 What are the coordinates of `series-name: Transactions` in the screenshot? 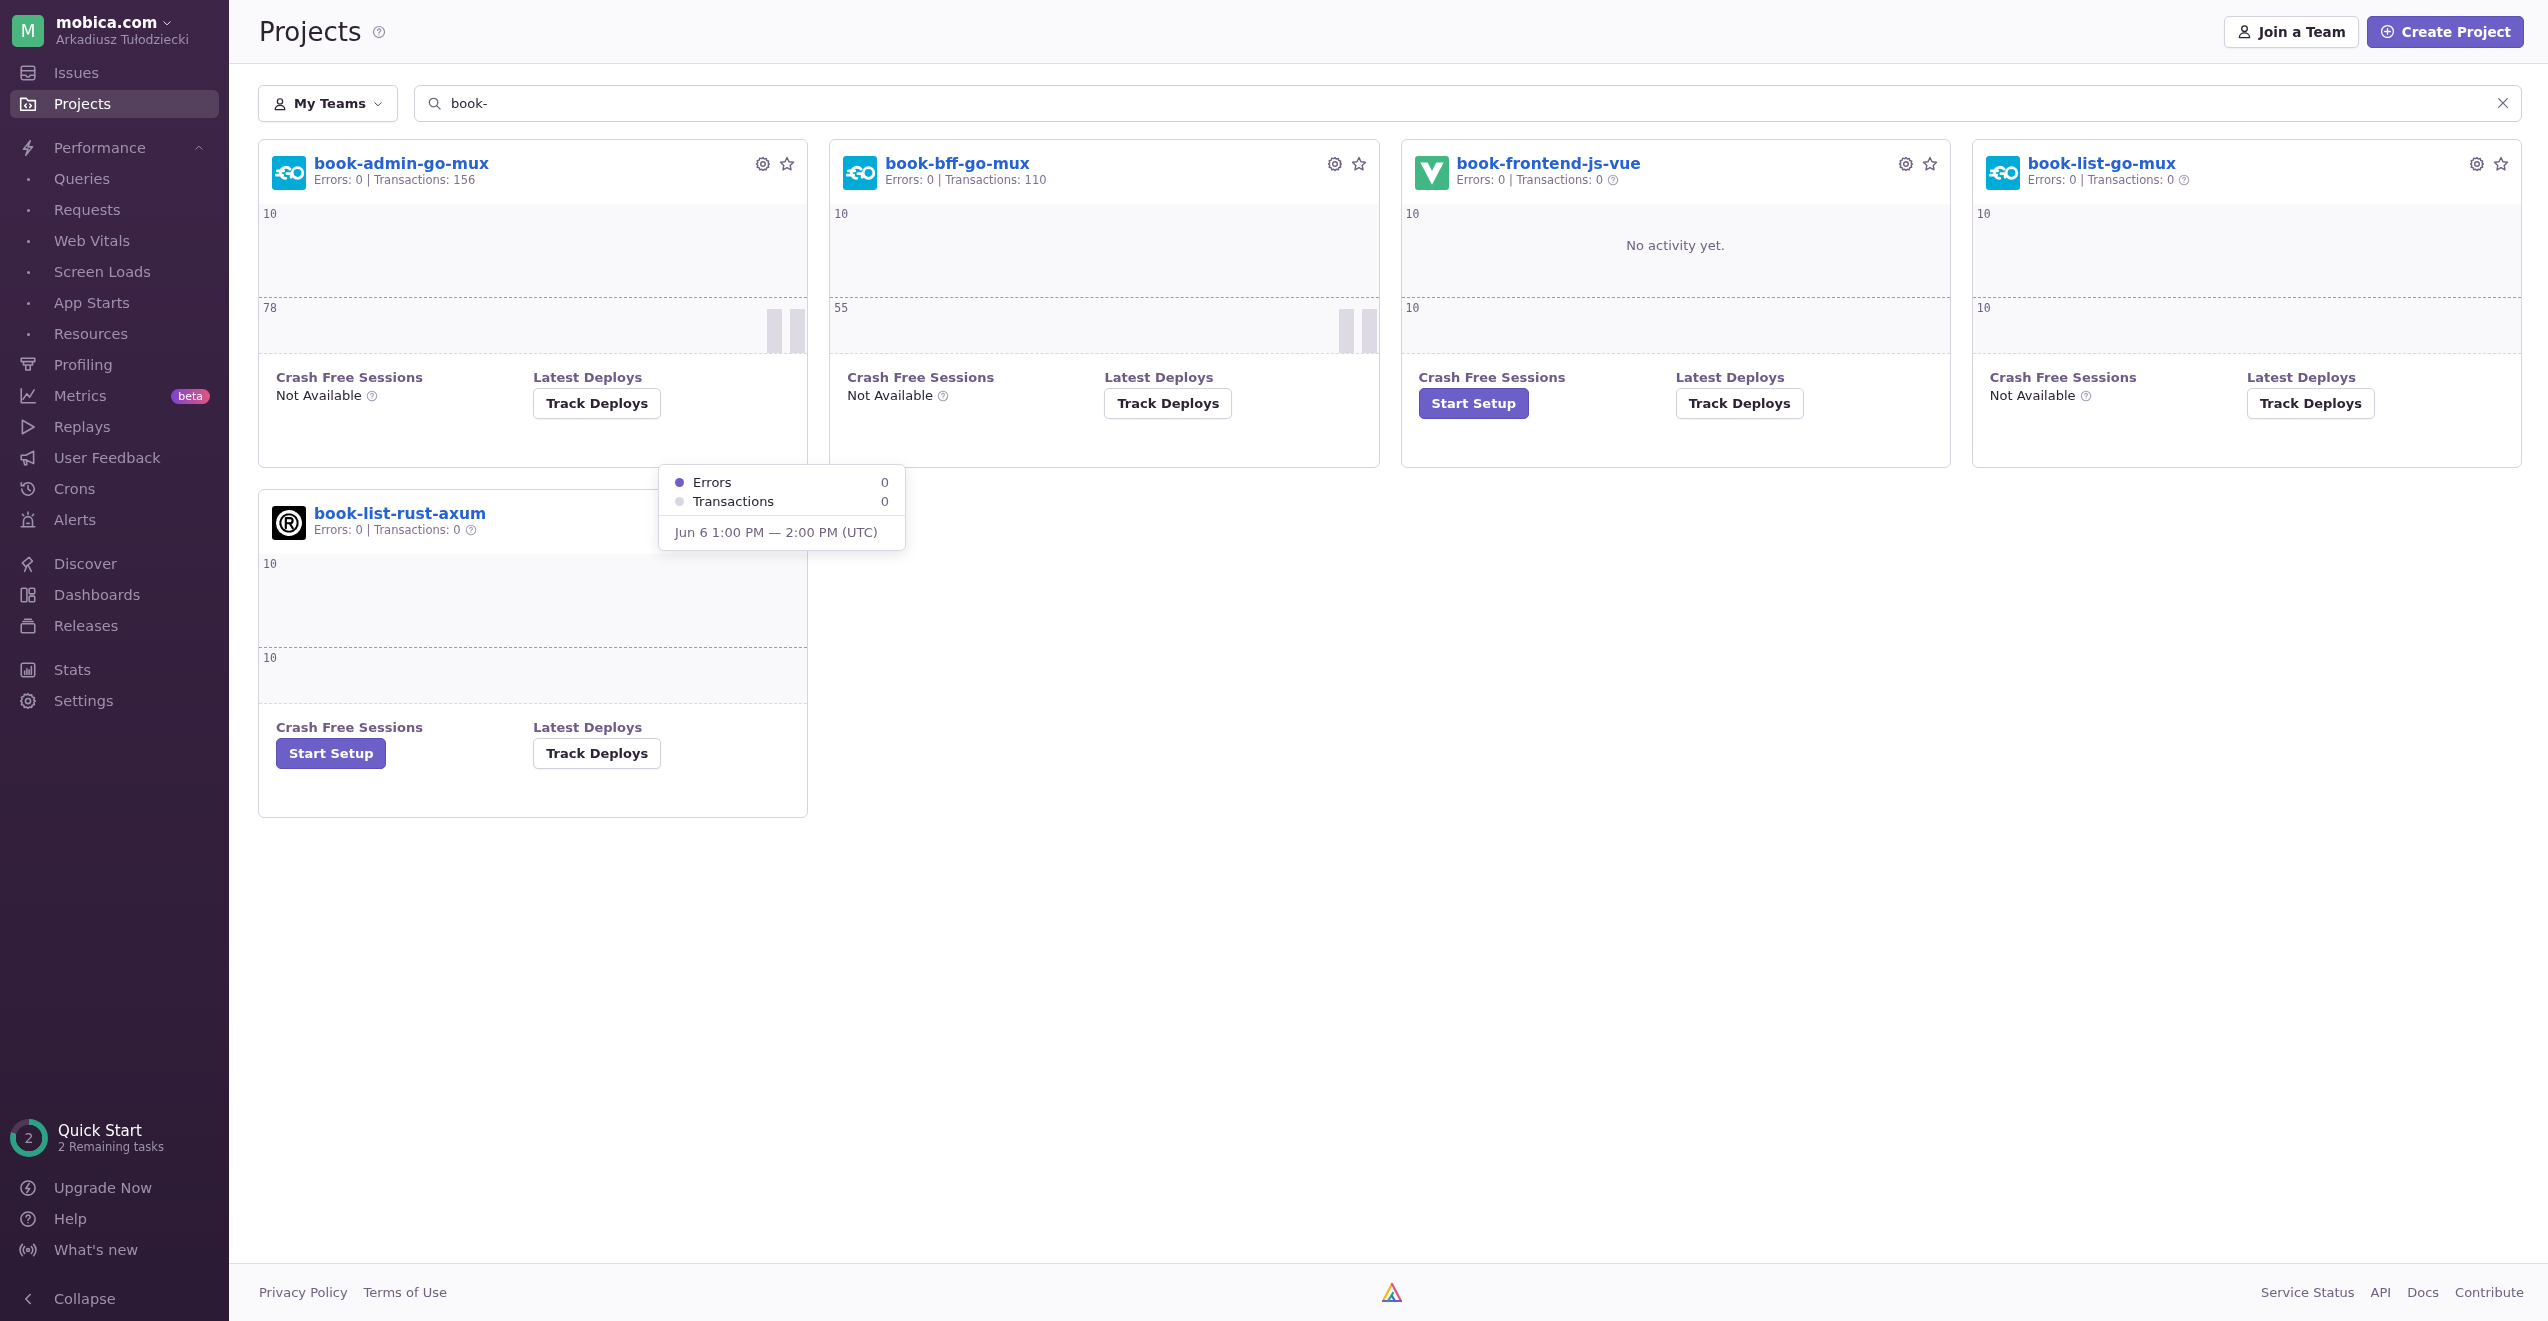 It's located at (734, 501).